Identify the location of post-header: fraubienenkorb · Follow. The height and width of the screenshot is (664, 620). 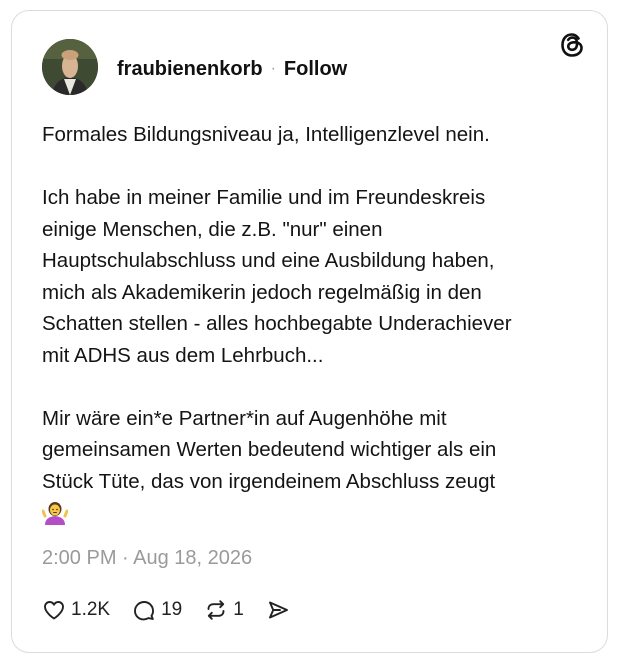
(232, 69).